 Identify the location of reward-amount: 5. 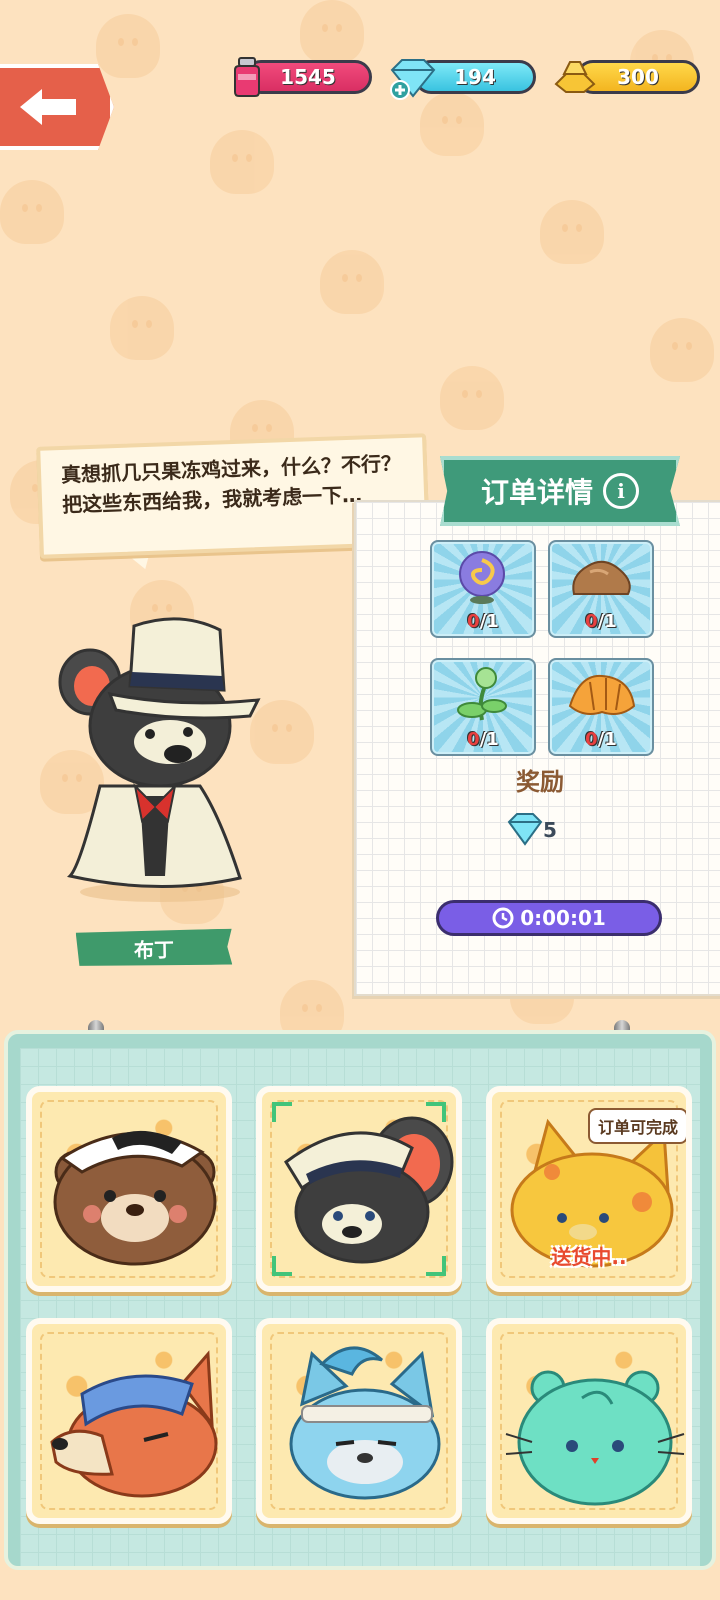
(550, 830).